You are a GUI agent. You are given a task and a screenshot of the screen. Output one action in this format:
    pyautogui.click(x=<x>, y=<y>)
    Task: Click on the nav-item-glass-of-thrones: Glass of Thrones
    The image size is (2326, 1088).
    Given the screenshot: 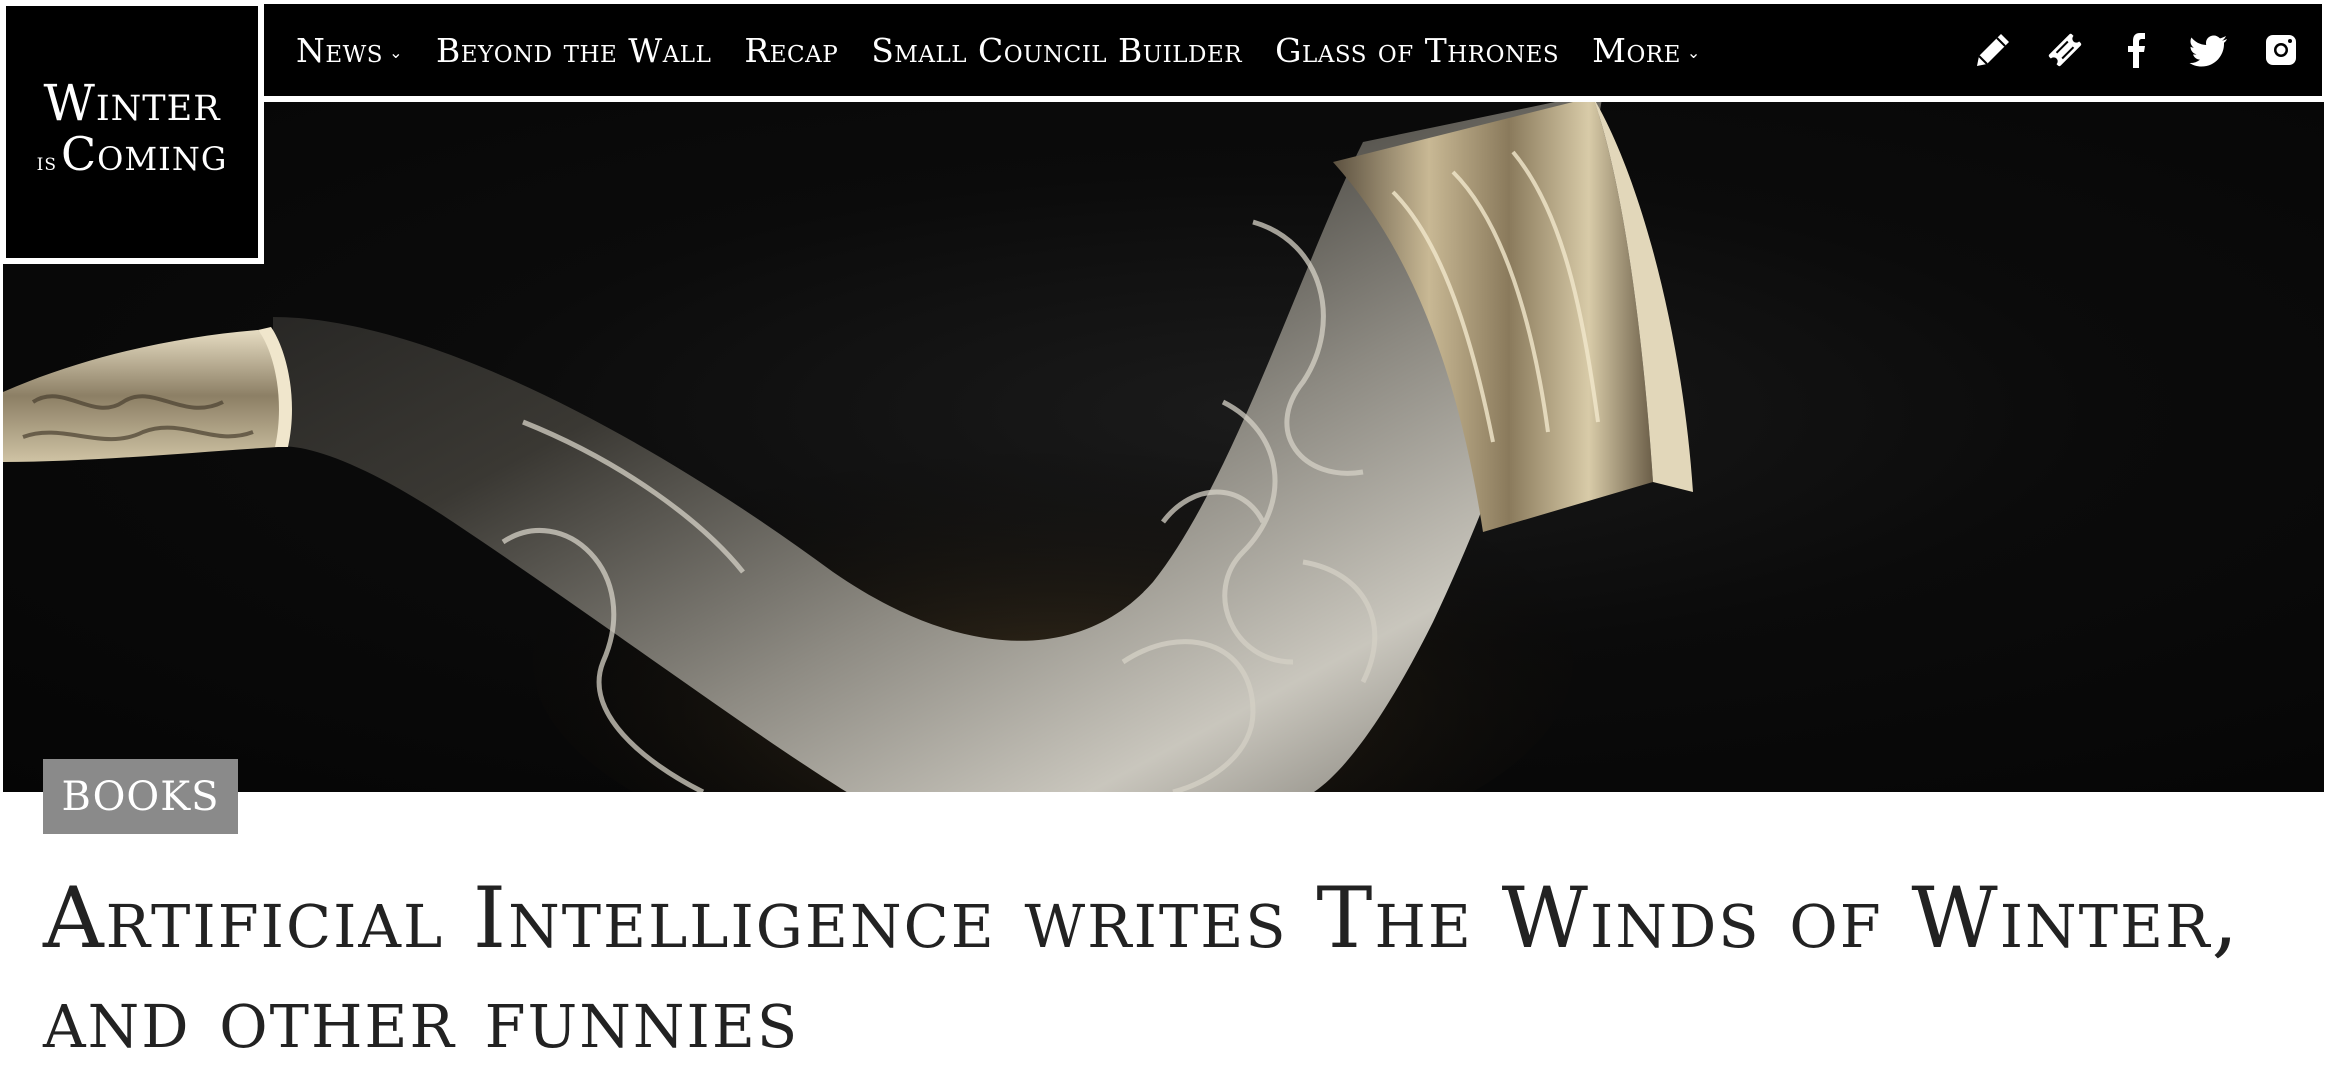 What is the action you would take?
    pyautogui.click(x=1417, y=50)
    